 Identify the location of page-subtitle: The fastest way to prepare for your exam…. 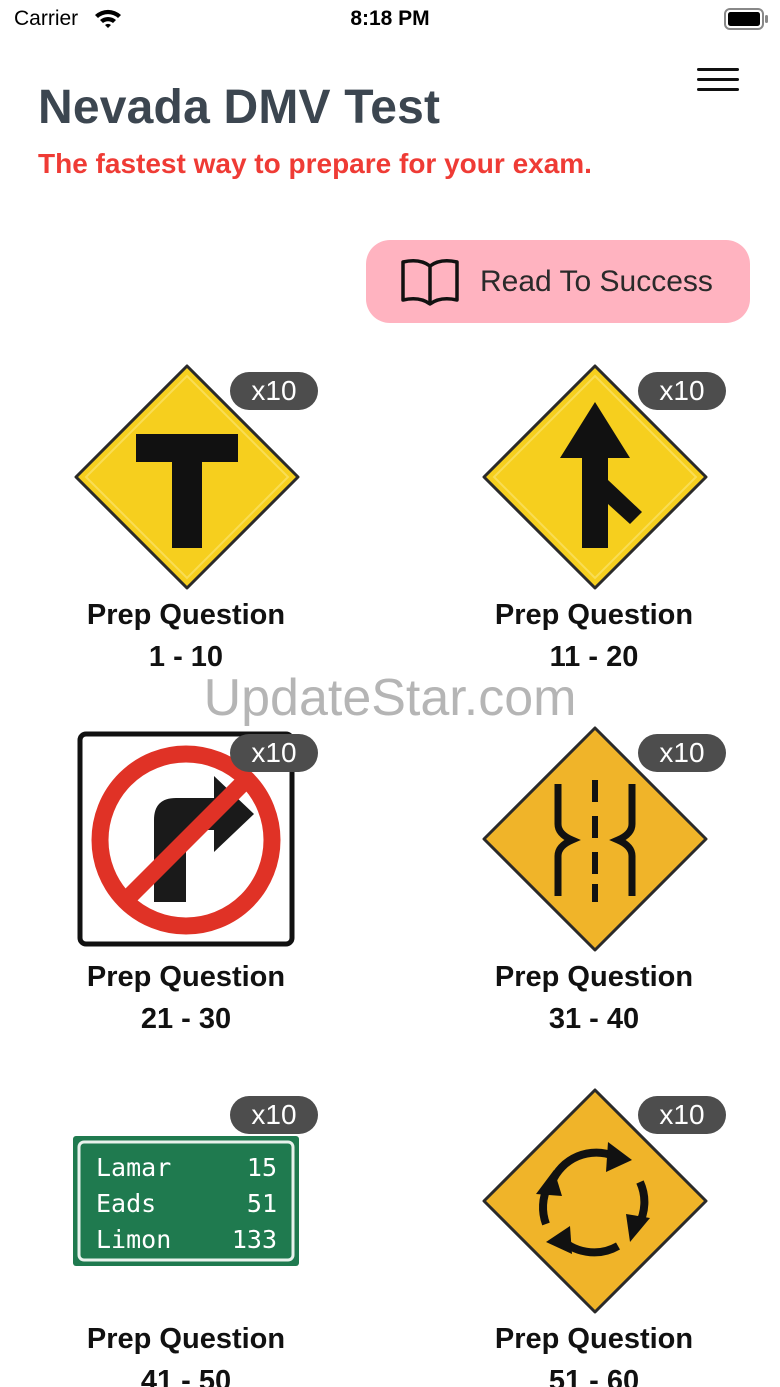
(315, 163).